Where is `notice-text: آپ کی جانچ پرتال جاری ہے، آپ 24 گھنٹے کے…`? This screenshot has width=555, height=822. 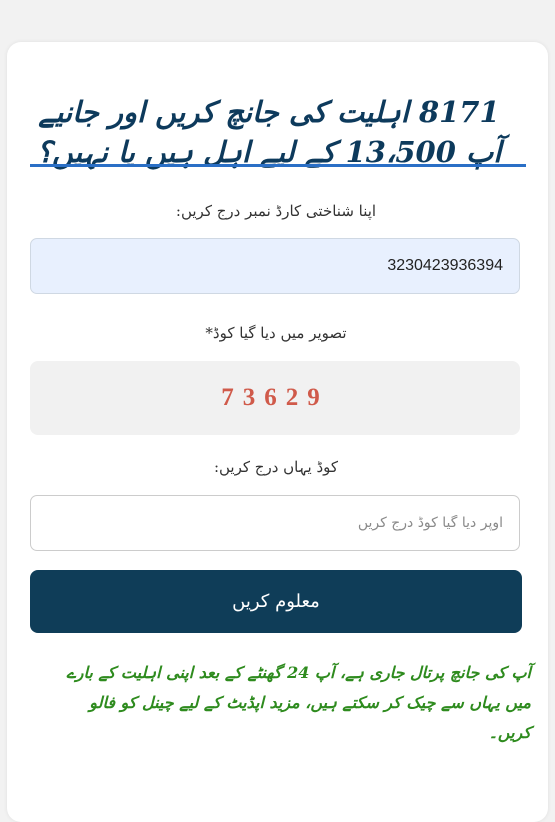
notice-text: آپ کی جانچ پرتال جاری ہے، آپ 24 گھنٹے کے… is located at coordinates (298, 702).